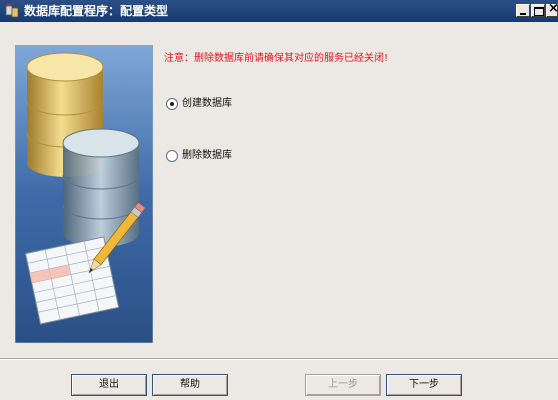  I want to click on create-database-label: 创建数据库, so click(207, 103).